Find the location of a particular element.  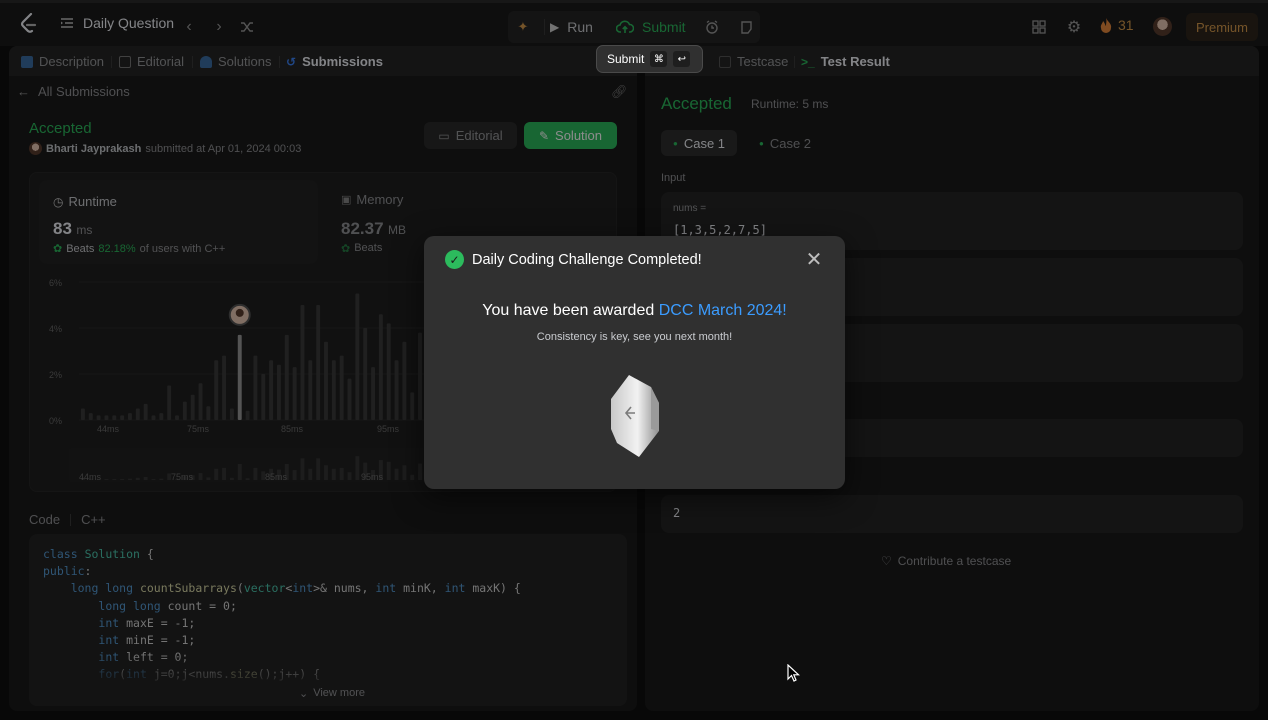

modal-title: Daily Coding Challenge Completed! is located at coordinates (587, 260).